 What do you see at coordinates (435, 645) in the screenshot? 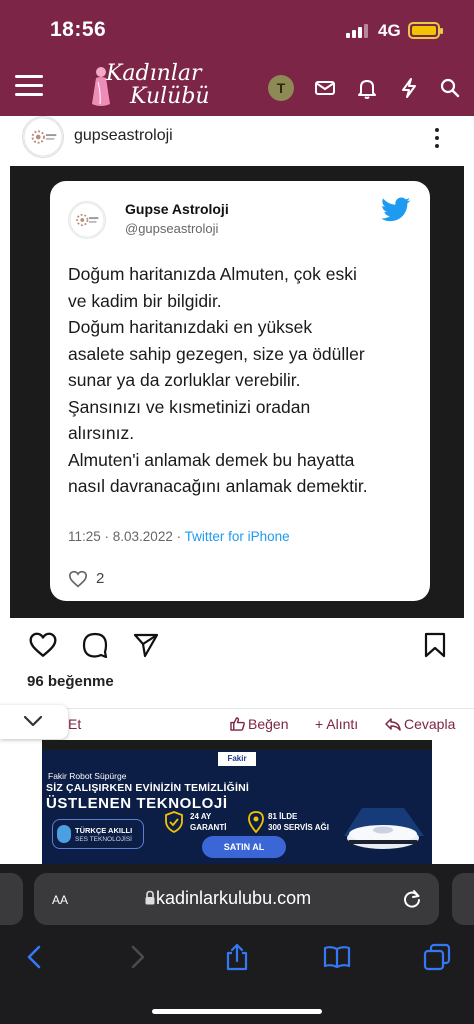
I see `bookmark-icon` at bounding box center [435, 645].